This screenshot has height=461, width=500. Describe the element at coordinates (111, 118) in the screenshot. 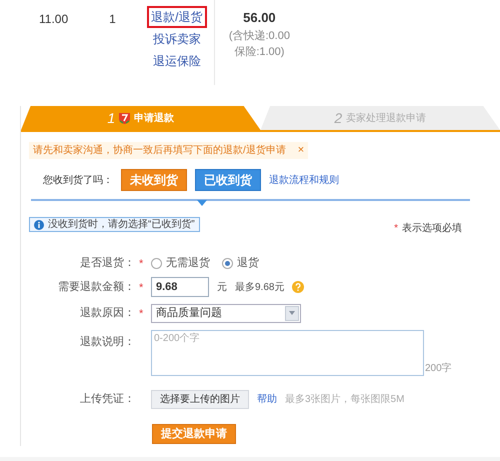

I see `step-number: 1` at that location.